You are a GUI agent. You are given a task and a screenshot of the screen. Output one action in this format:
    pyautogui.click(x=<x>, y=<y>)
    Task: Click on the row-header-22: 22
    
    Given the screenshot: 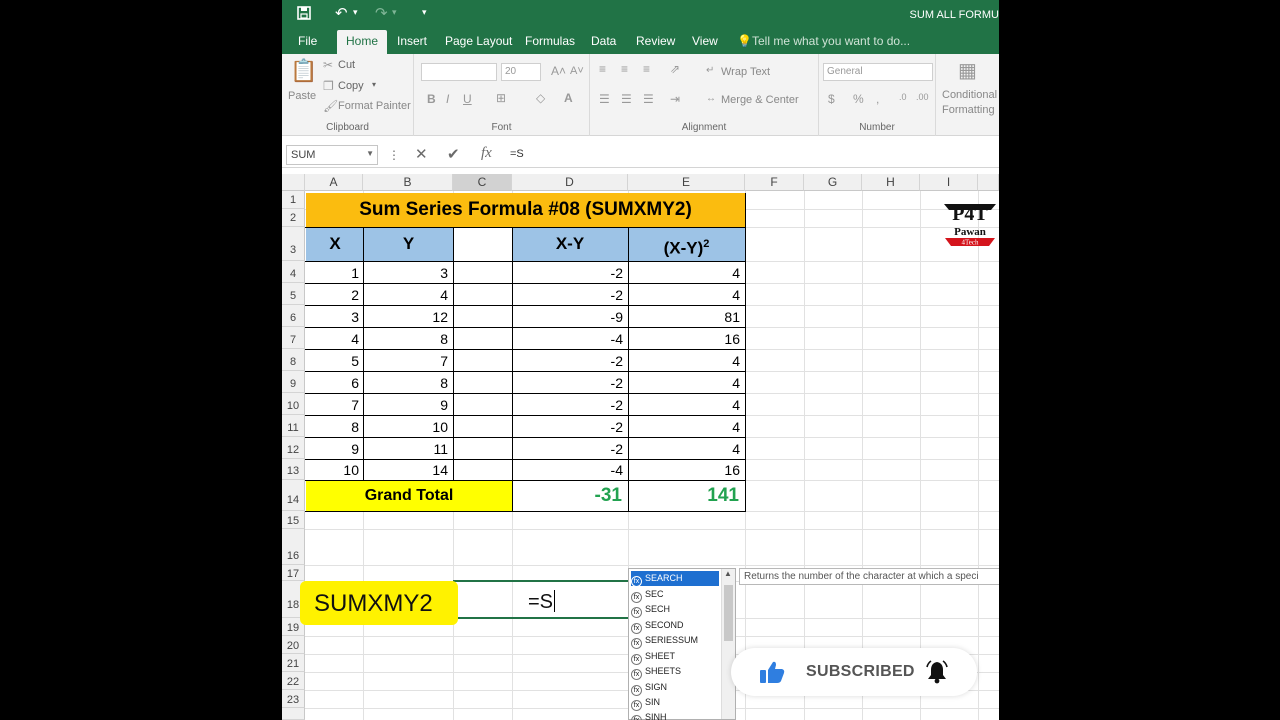 What is the action you would take?
    pyautogui.click(x=293, y=681)
    